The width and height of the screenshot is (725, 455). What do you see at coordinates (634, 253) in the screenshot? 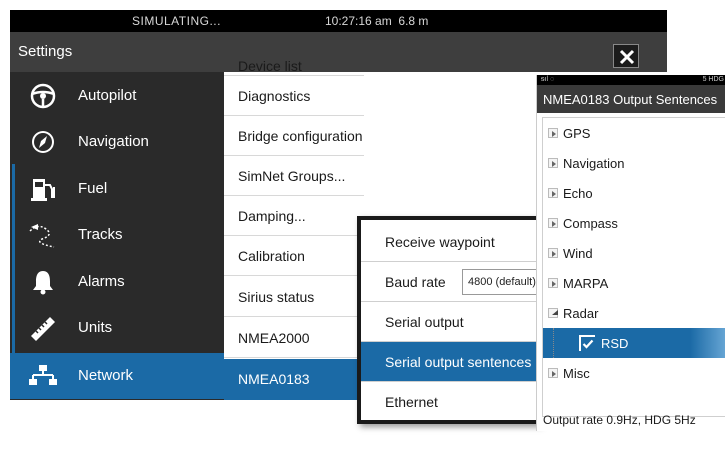
I see `tree-item-wind: Wind` at bounding box center [634, 253].